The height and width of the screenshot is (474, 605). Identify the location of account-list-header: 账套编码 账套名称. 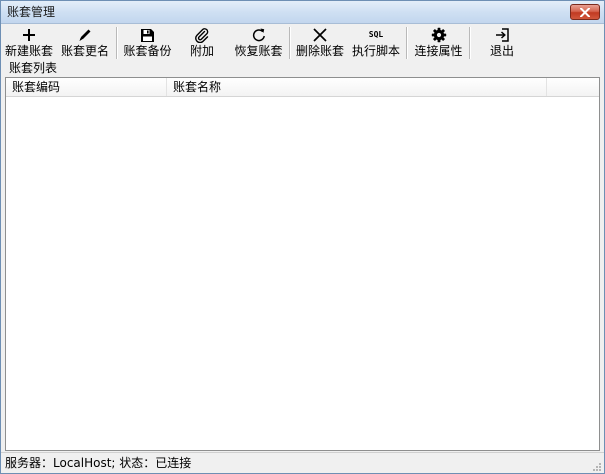
(302, 87).